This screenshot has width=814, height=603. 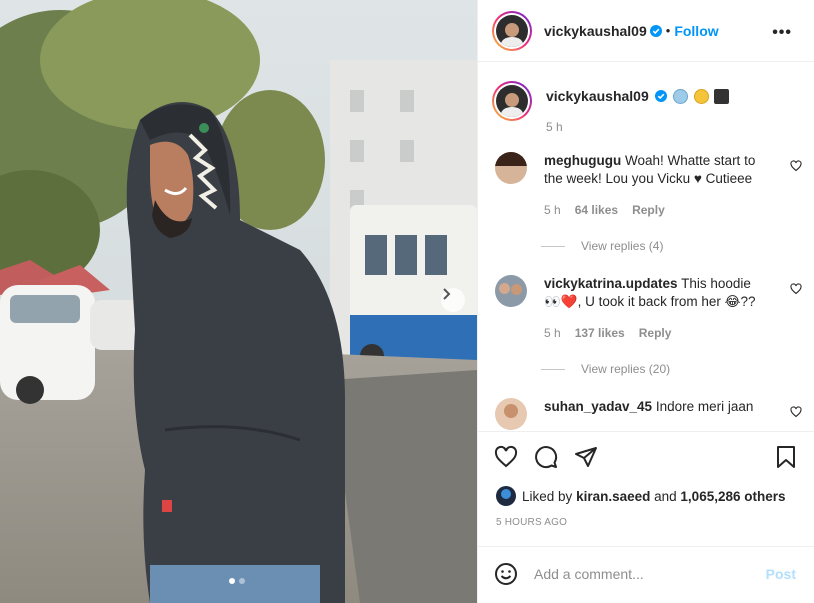 I want to click on woozy-face-emoji, so click(x=701, y=96).